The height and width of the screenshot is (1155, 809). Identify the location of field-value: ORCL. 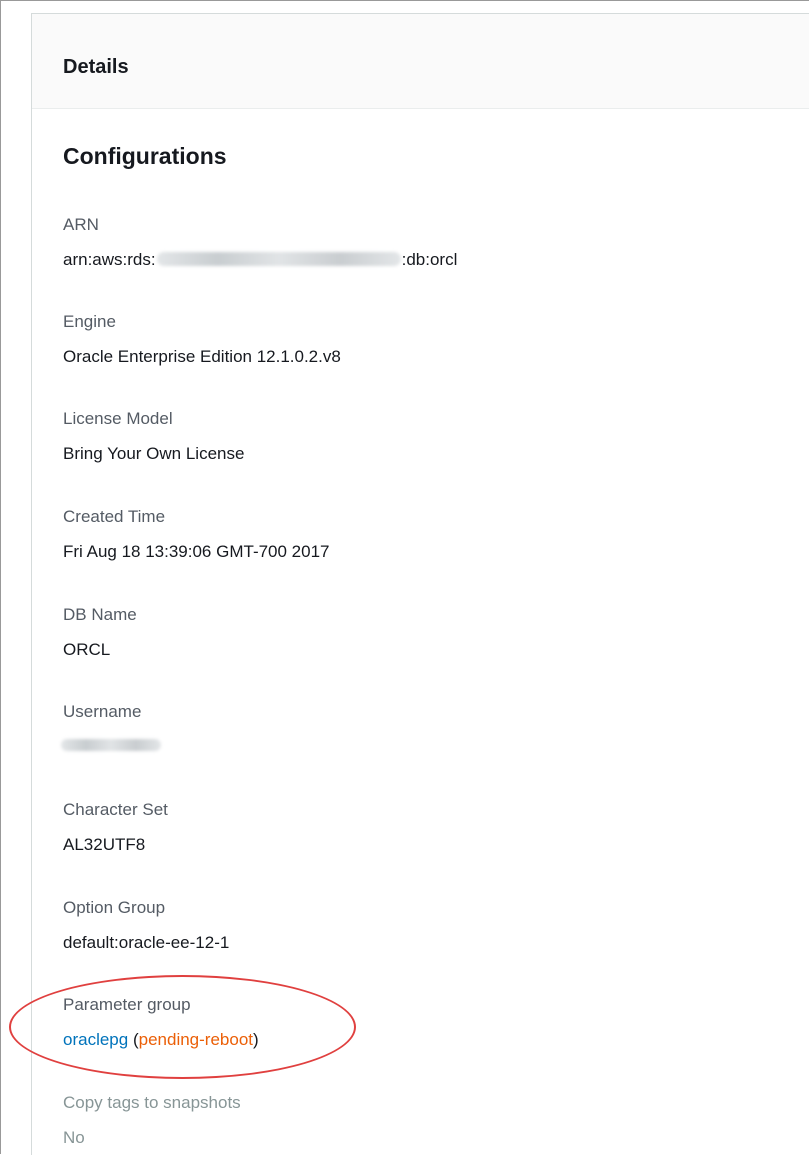
(87, 649).